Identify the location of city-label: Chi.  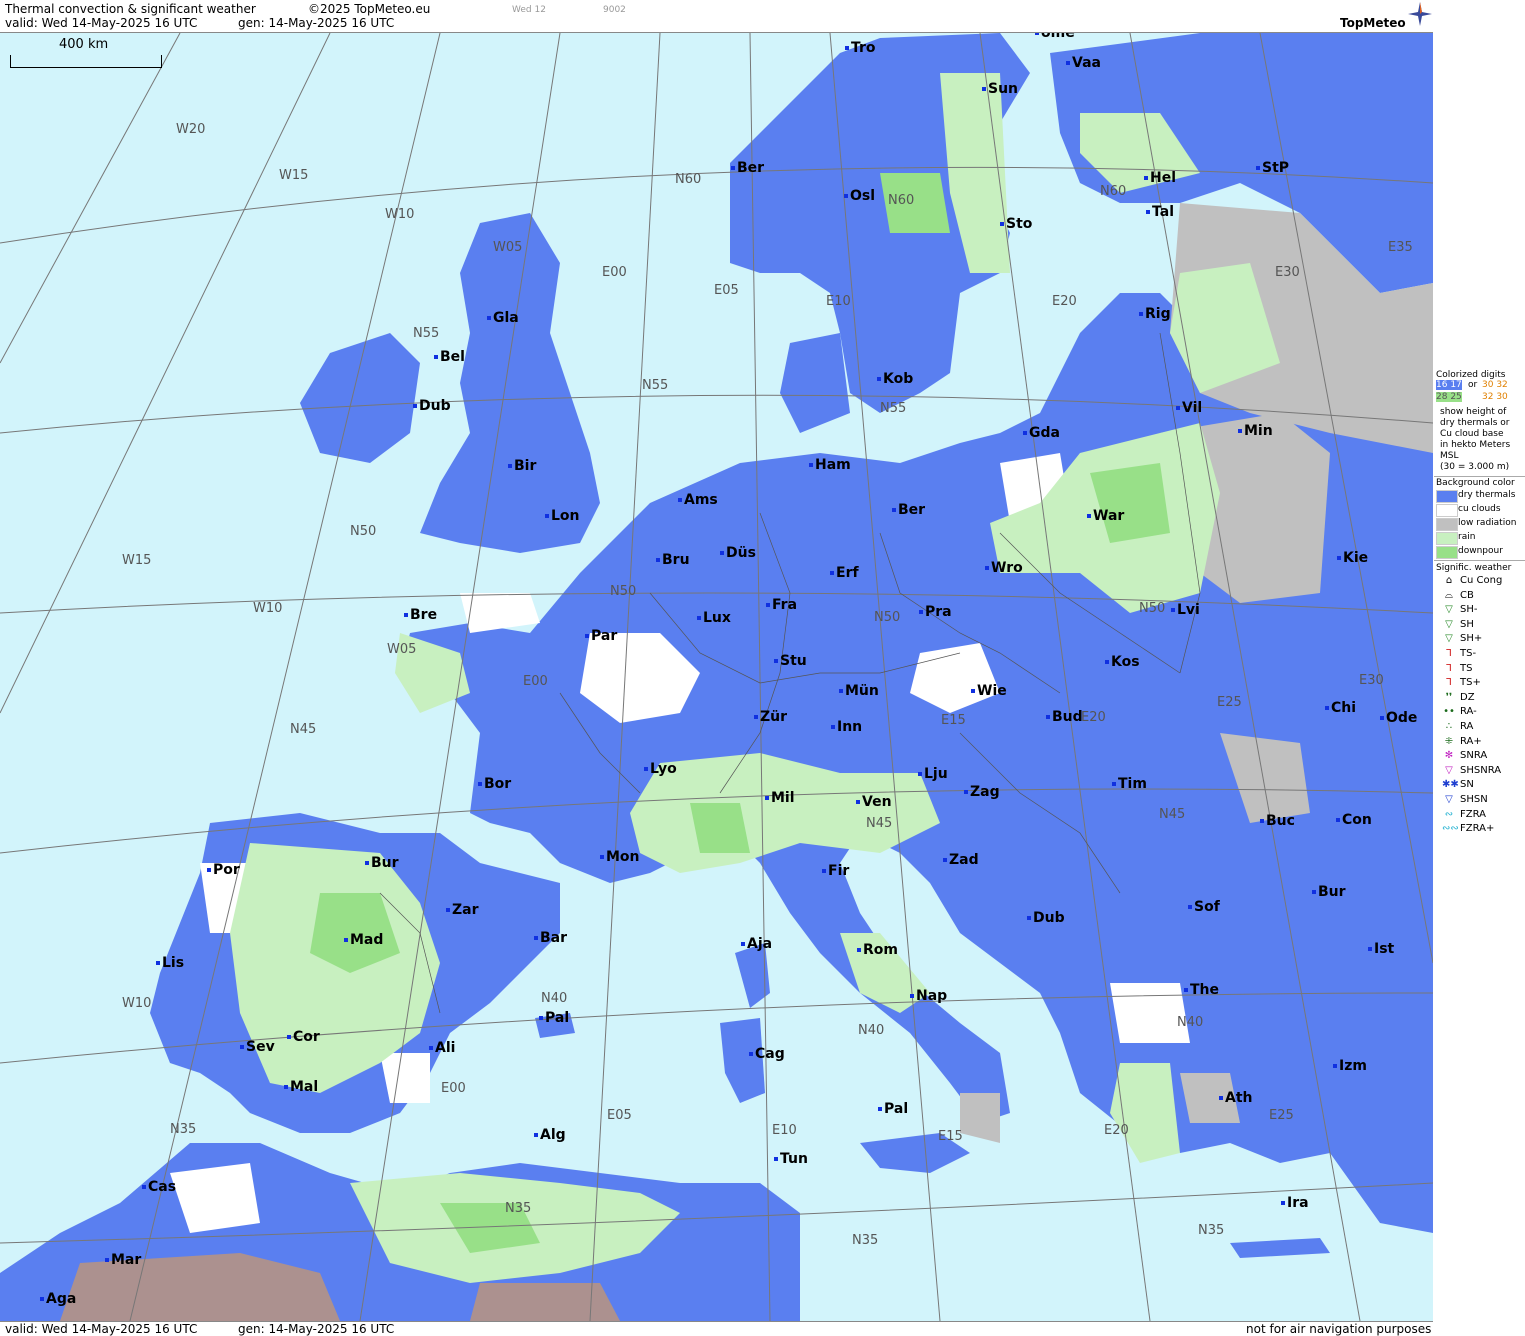
(1340, 708).